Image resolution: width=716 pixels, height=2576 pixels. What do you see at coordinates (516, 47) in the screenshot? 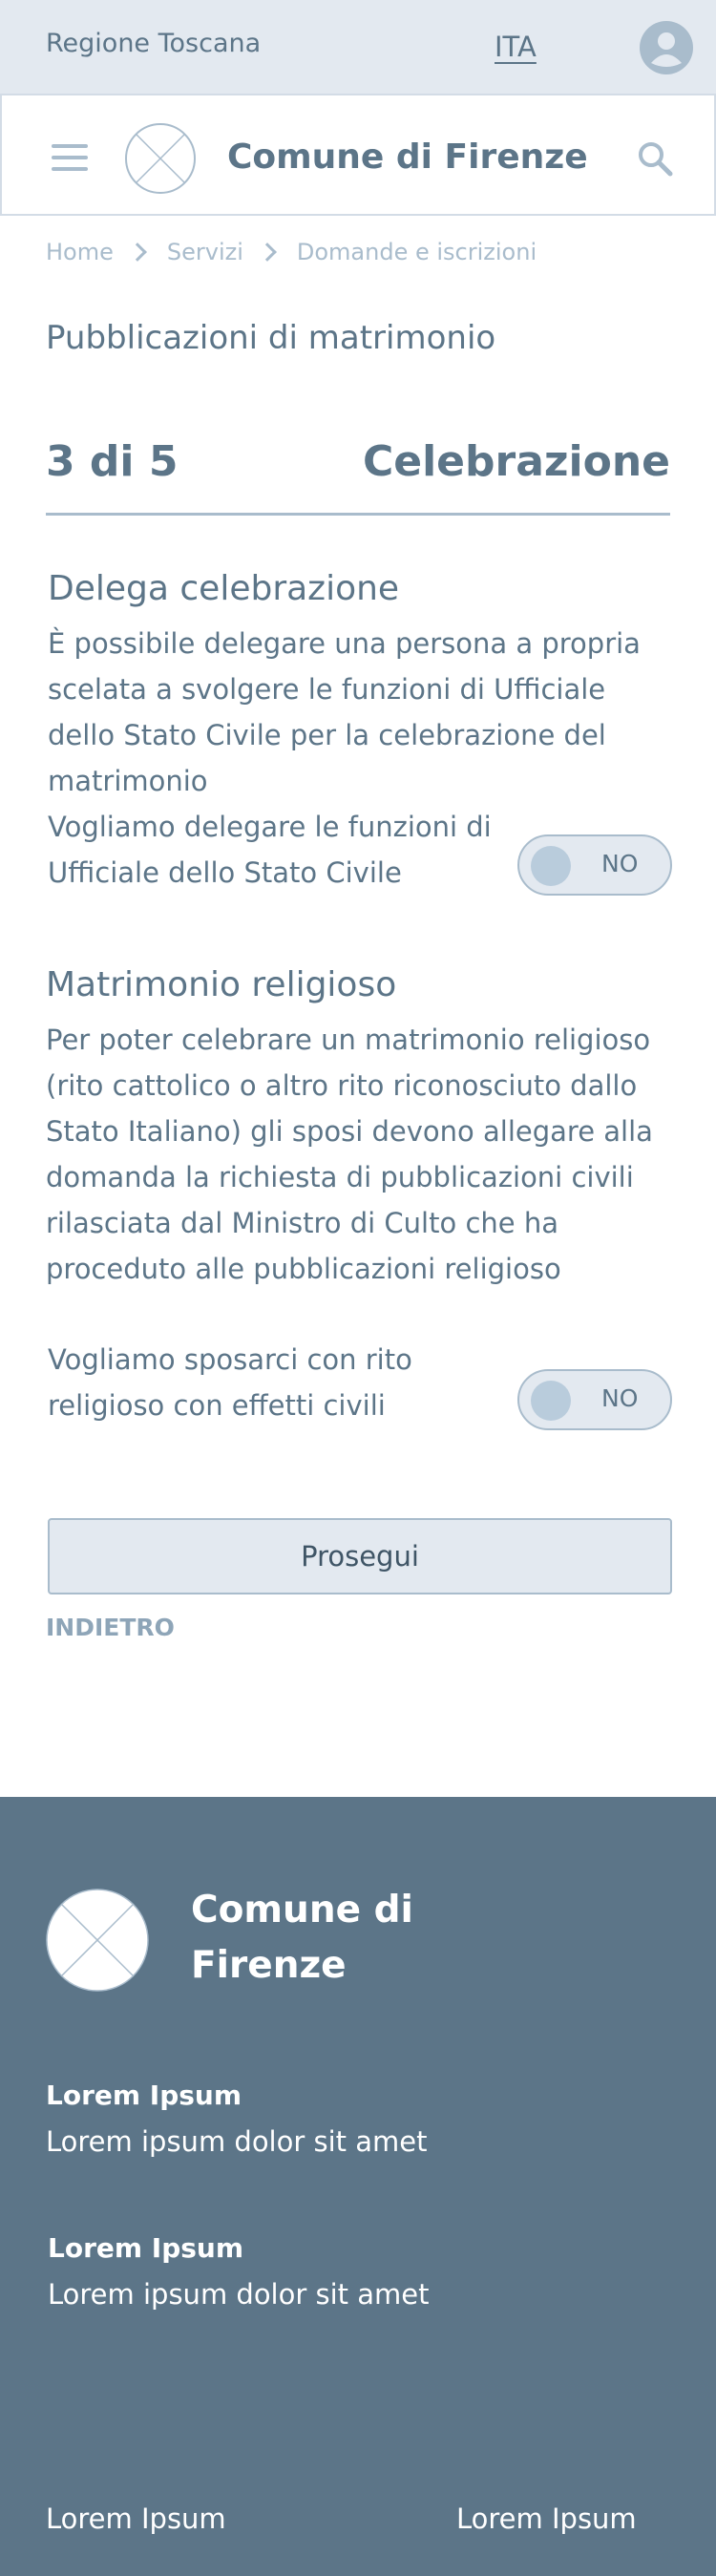
I see `language-selector: ITA` at bounding box center [516, 47].